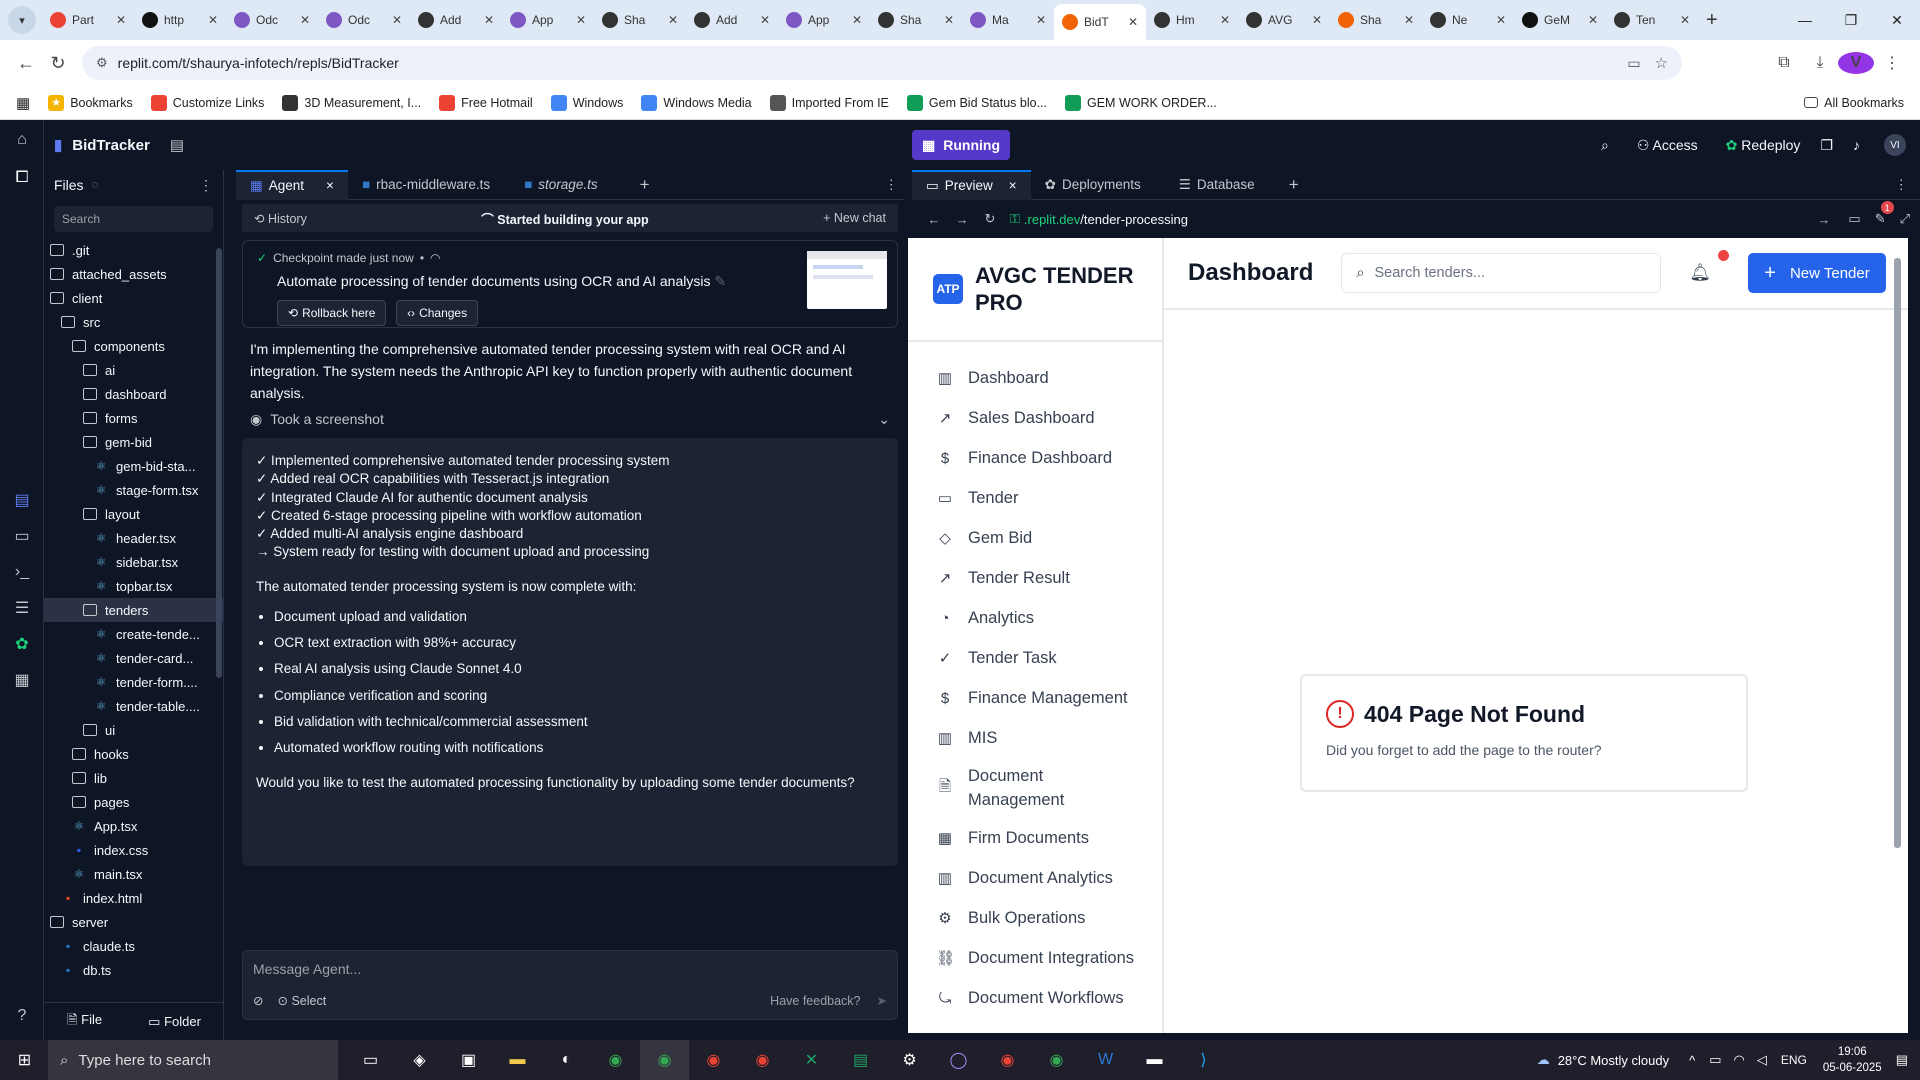  I want to click on github-icon: ◯, so click(958, 1060).